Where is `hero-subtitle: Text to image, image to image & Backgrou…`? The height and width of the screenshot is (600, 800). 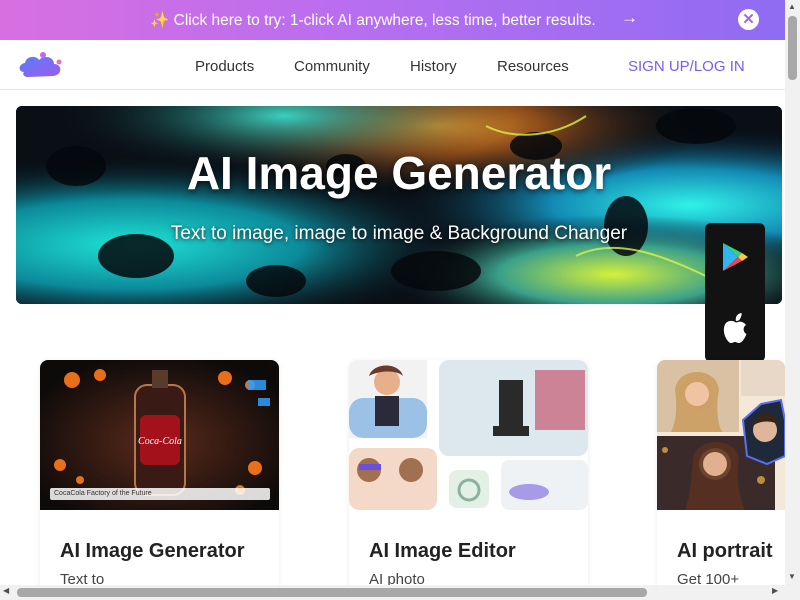
hero-subtitle: Text to image, image to image & Backgrou… is located at coordinates (399, 233).